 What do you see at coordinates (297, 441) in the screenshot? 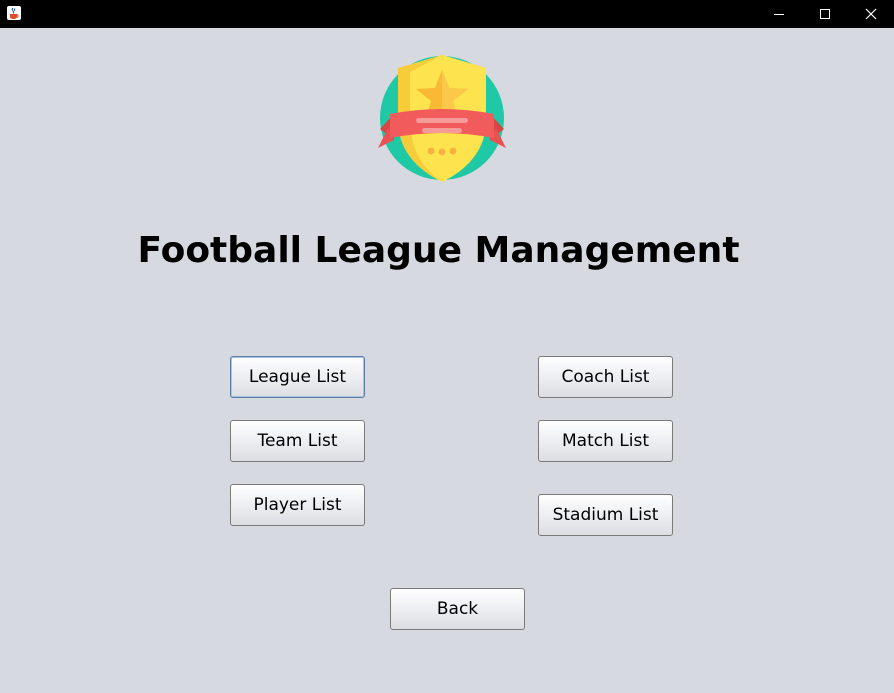
I see `team-list-button: Team List` at bounding box center [297, 441].